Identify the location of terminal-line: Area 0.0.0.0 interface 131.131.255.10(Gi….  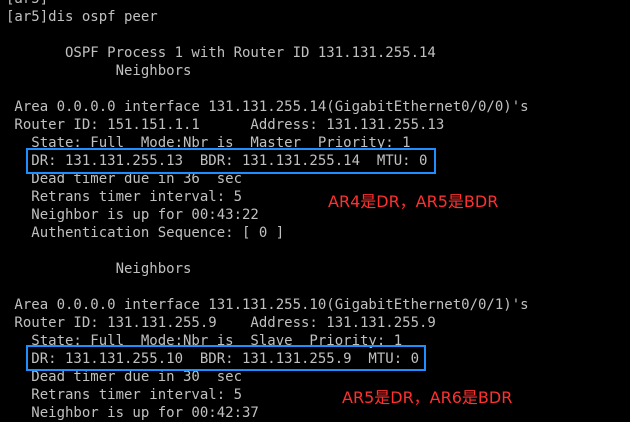
(267, 305).